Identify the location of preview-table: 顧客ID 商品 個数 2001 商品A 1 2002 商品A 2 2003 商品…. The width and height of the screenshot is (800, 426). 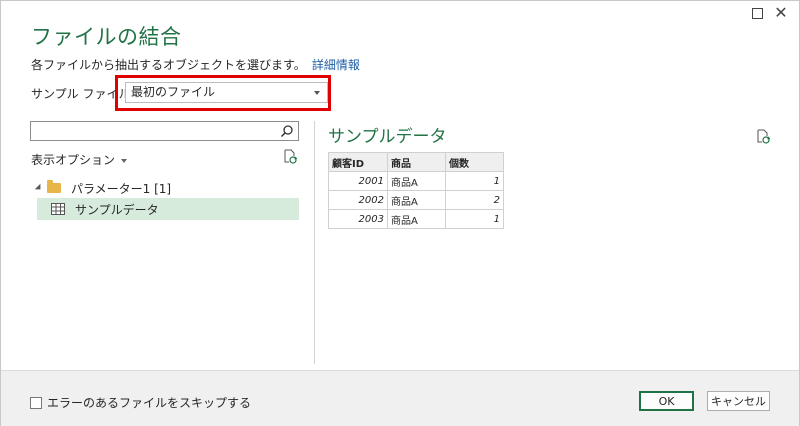
(416, 190).